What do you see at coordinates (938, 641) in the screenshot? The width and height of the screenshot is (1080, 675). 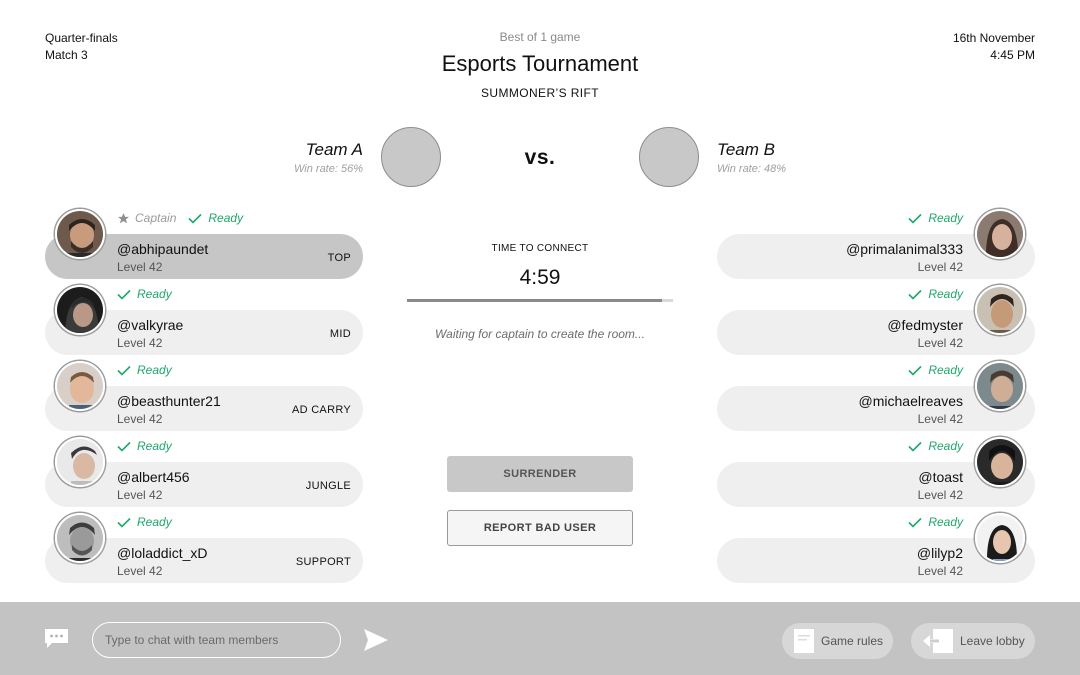 I see `exit-arrow-icon` at bounding box center [938, 641].